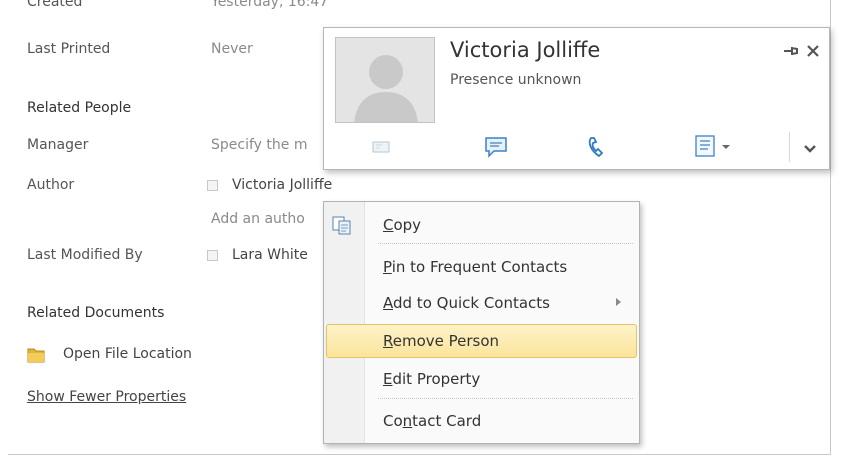 The width and height of the screenshot is (841, 461). I want to click on manager-field: Specify the m, so click(259, 145).